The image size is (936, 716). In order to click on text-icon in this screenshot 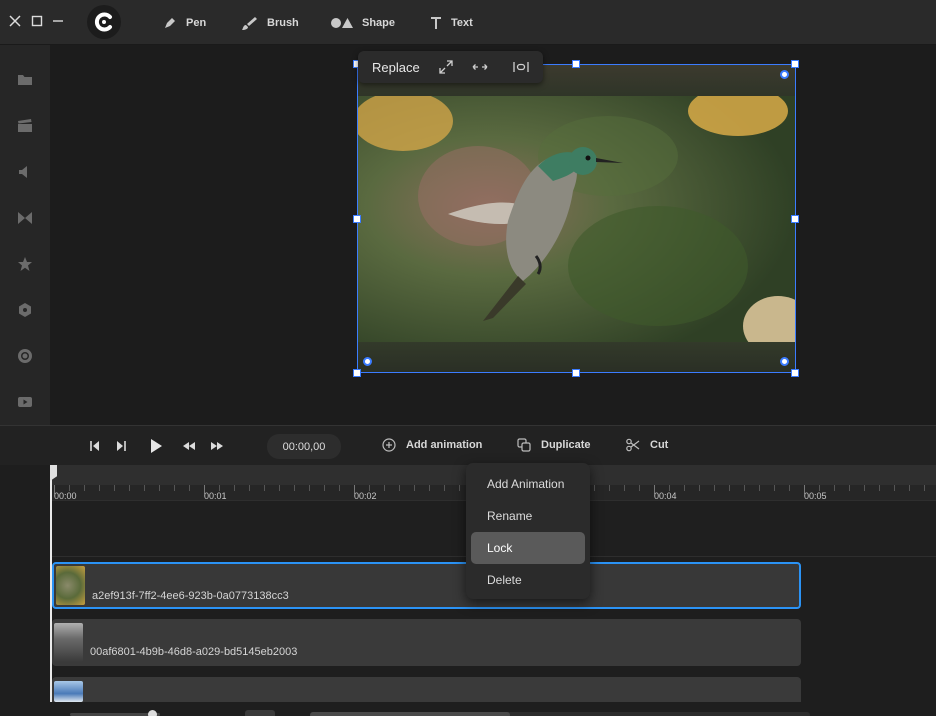, I will do `click(436, 23)`.